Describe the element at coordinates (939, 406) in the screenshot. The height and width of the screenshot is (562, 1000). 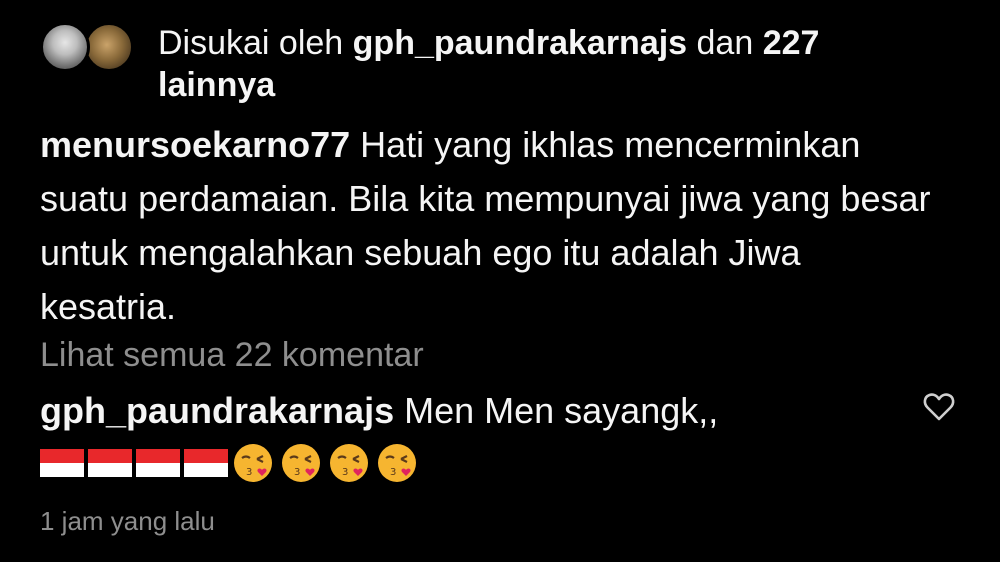
I see `heart-outline-icon` at that location.